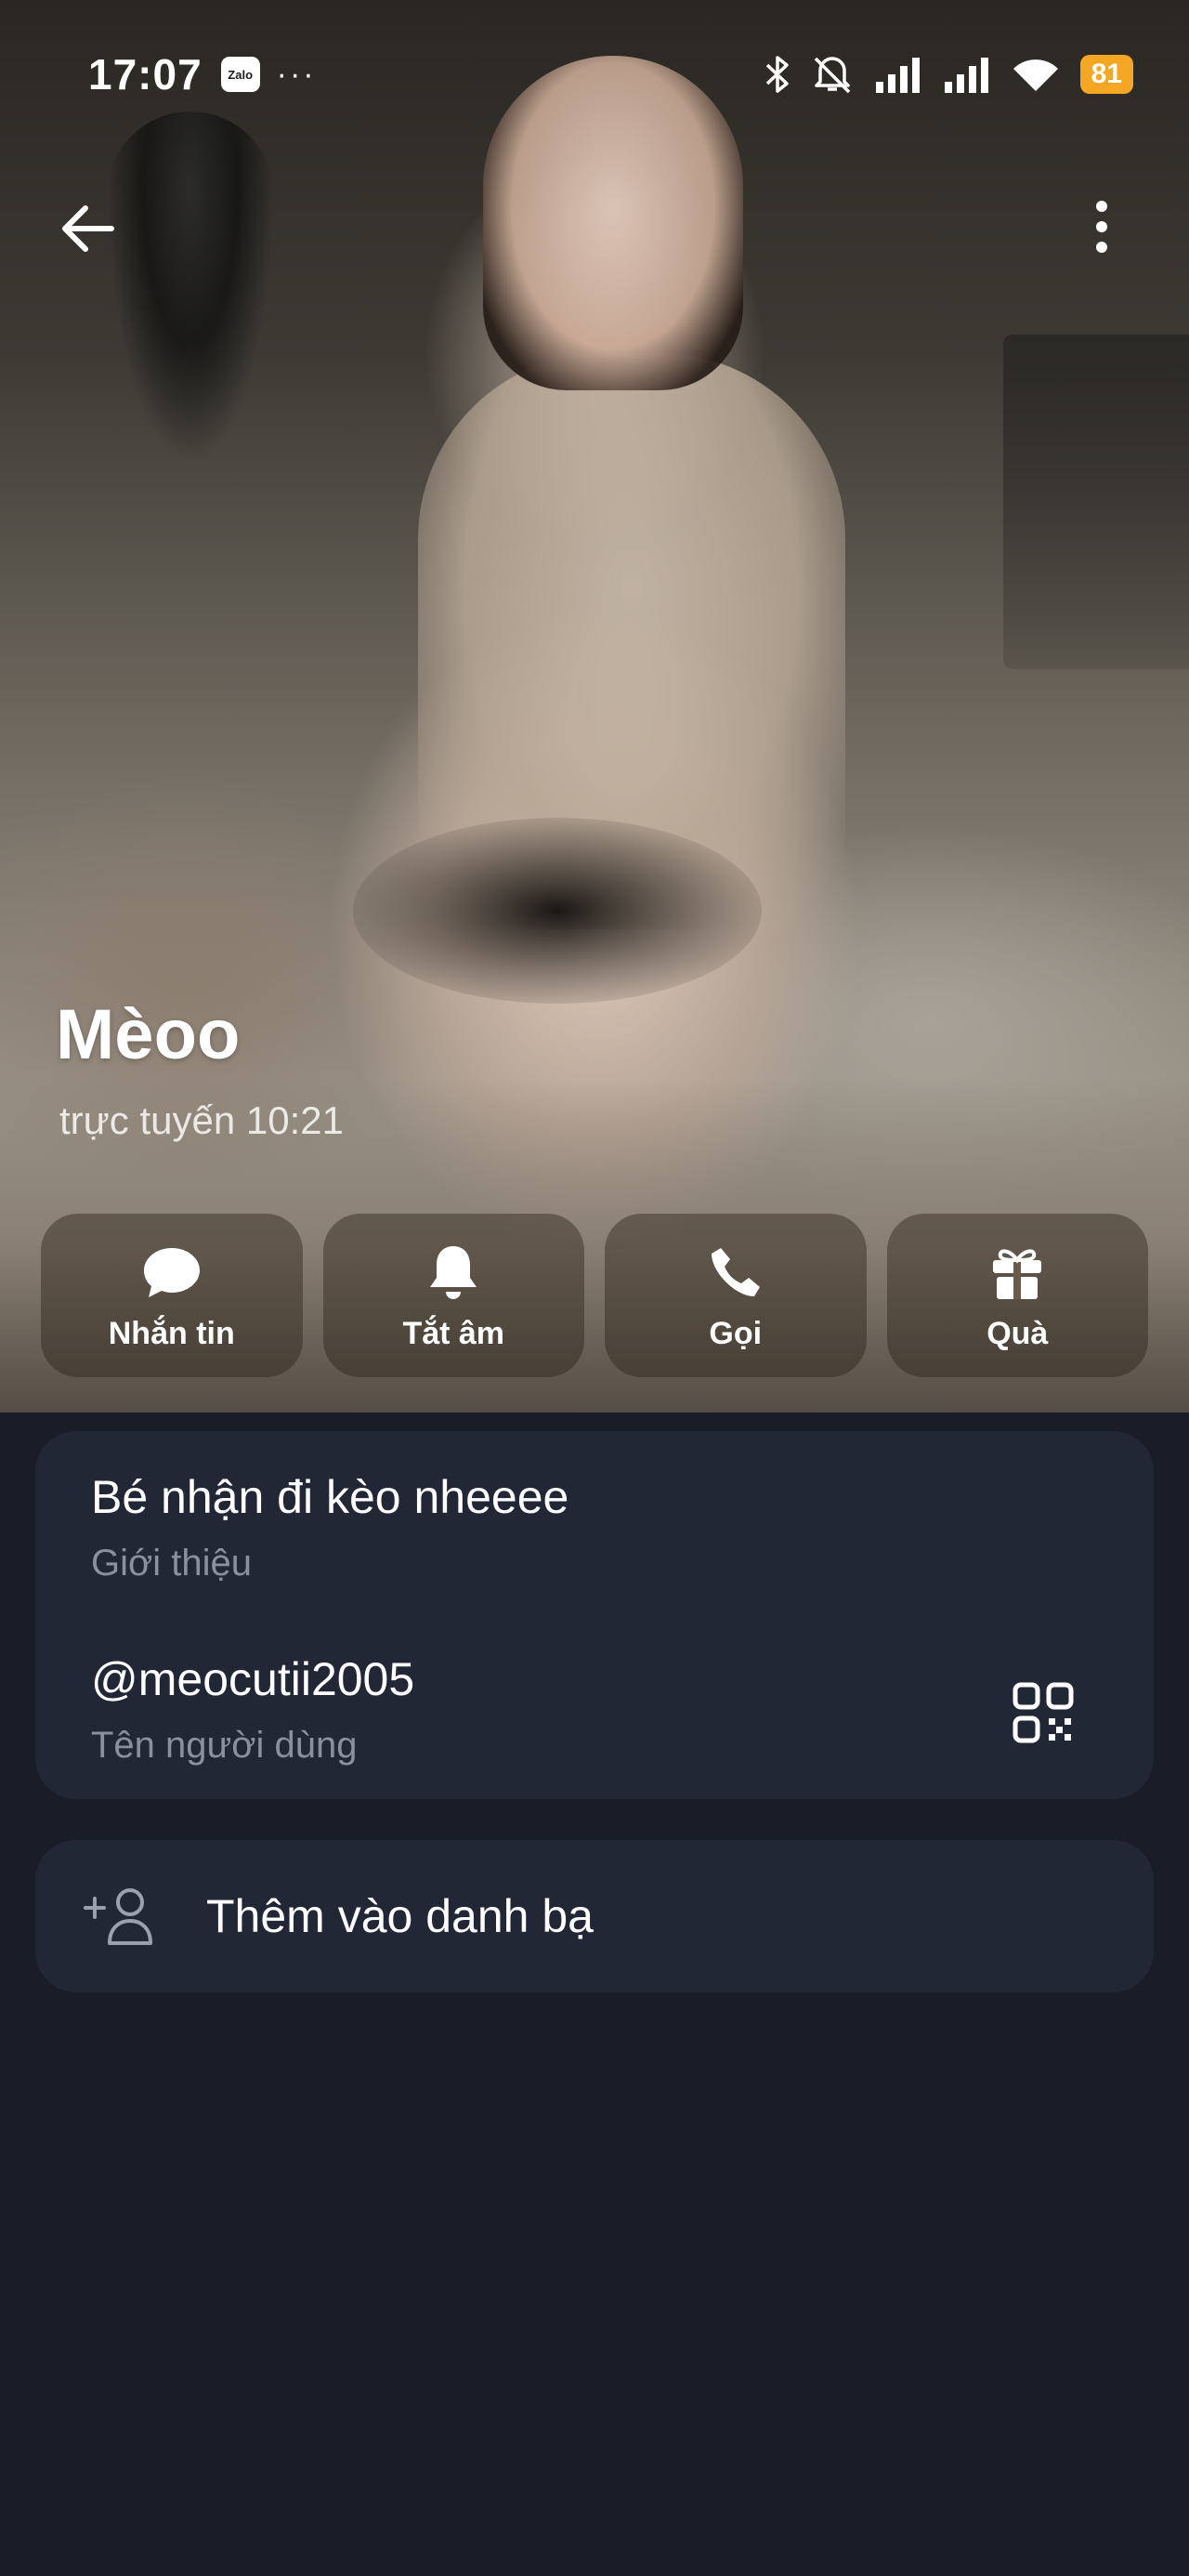 The height and width of the screenshot is (2576, 1189). Describe the element at coordinates (224, 1745) in the screenshot. I see `username-caption: Tên người dùng` at that location.